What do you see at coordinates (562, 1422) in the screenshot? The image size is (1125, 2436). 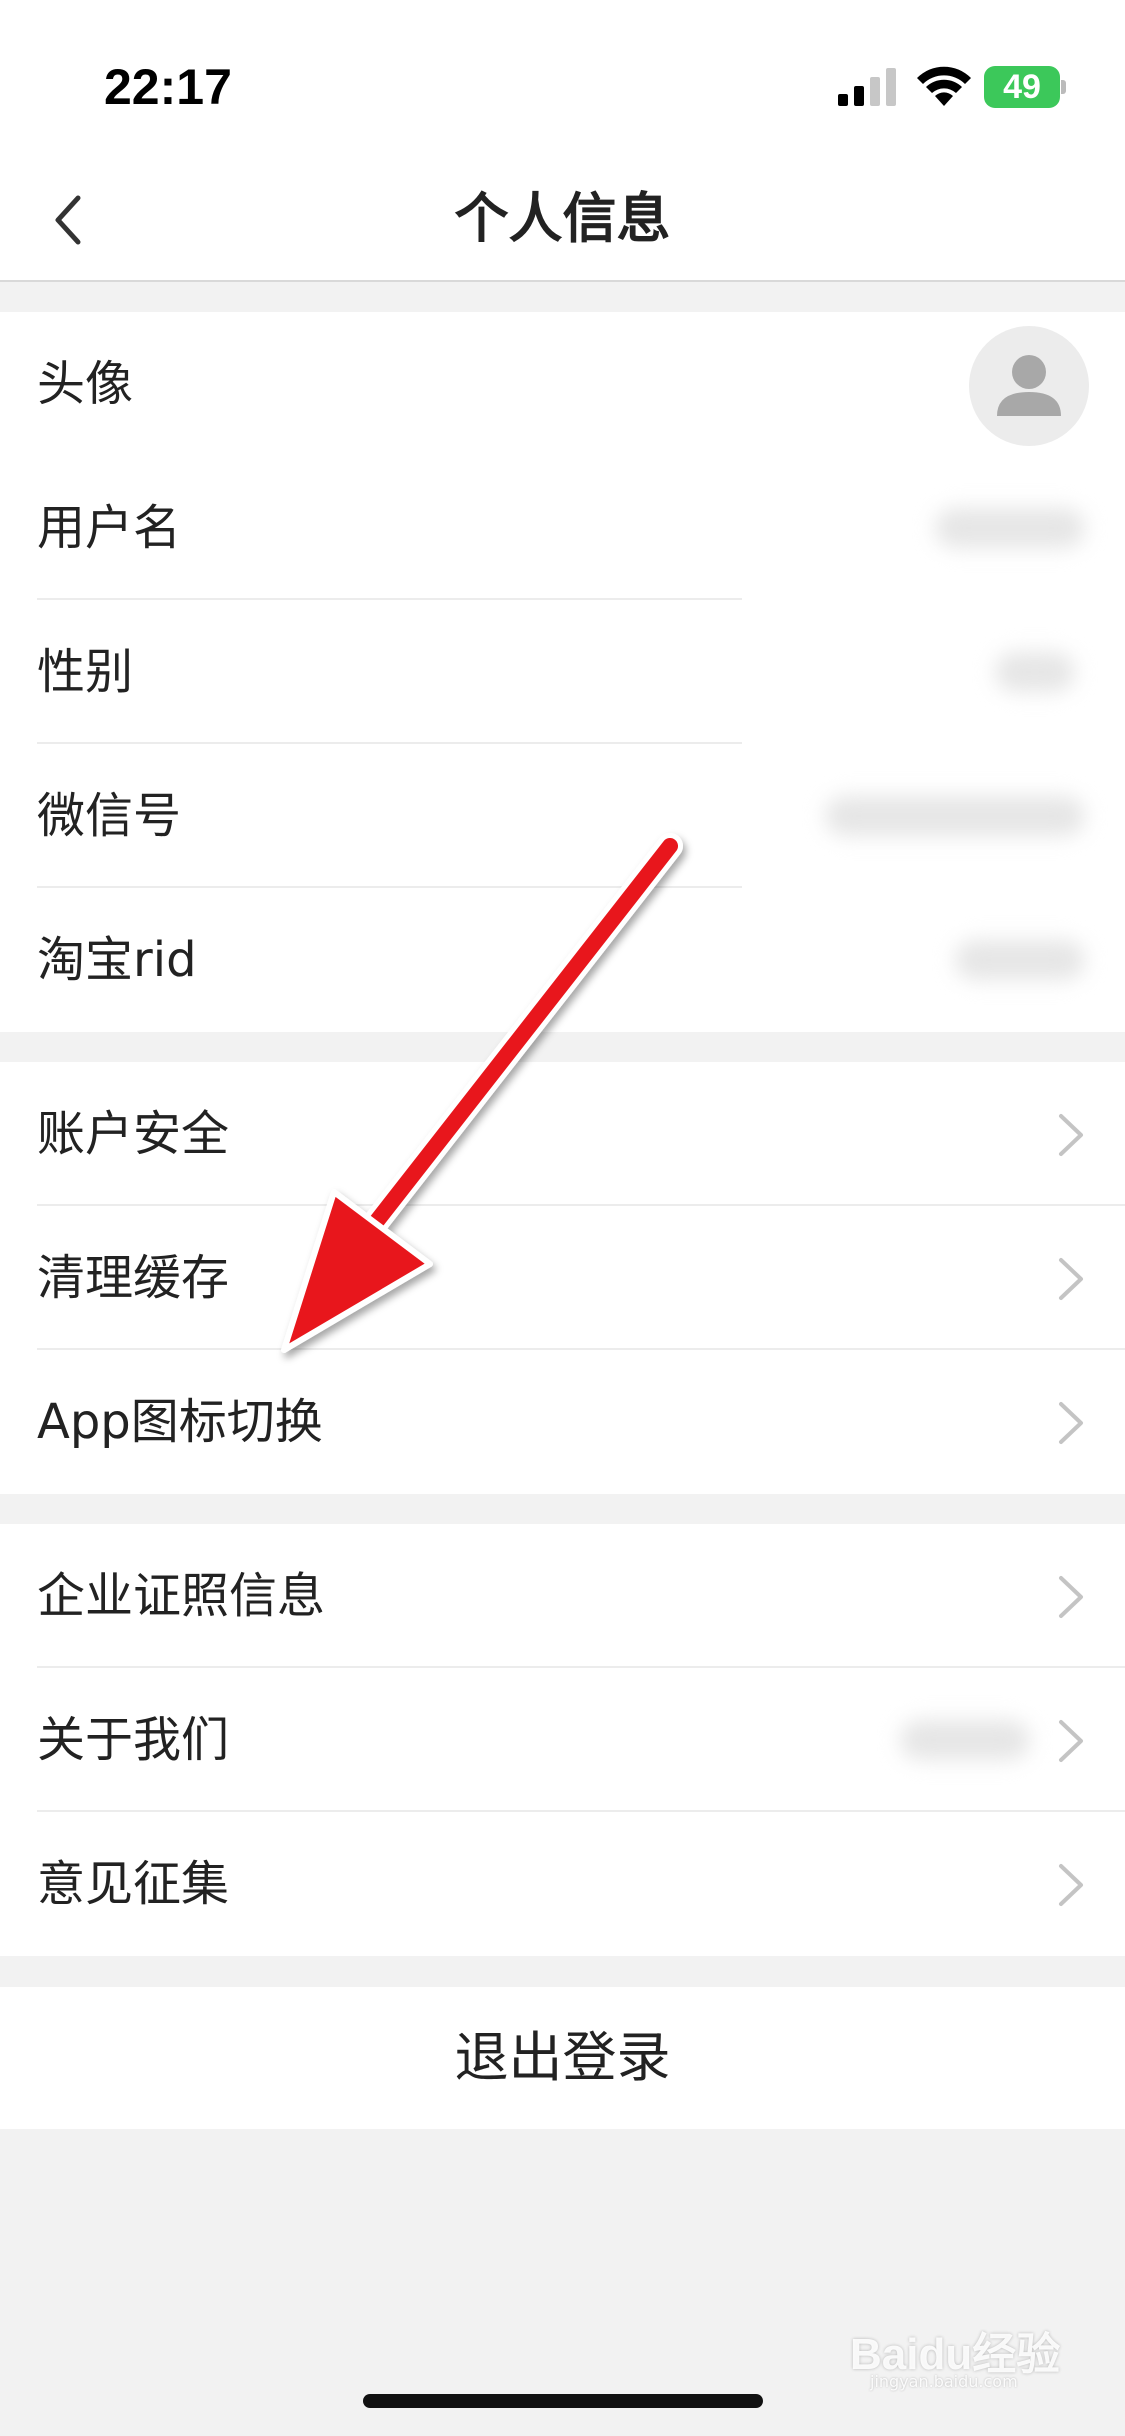 I see `row-app-icon-switch: App图标切换` at bounding box center [562, 1422].